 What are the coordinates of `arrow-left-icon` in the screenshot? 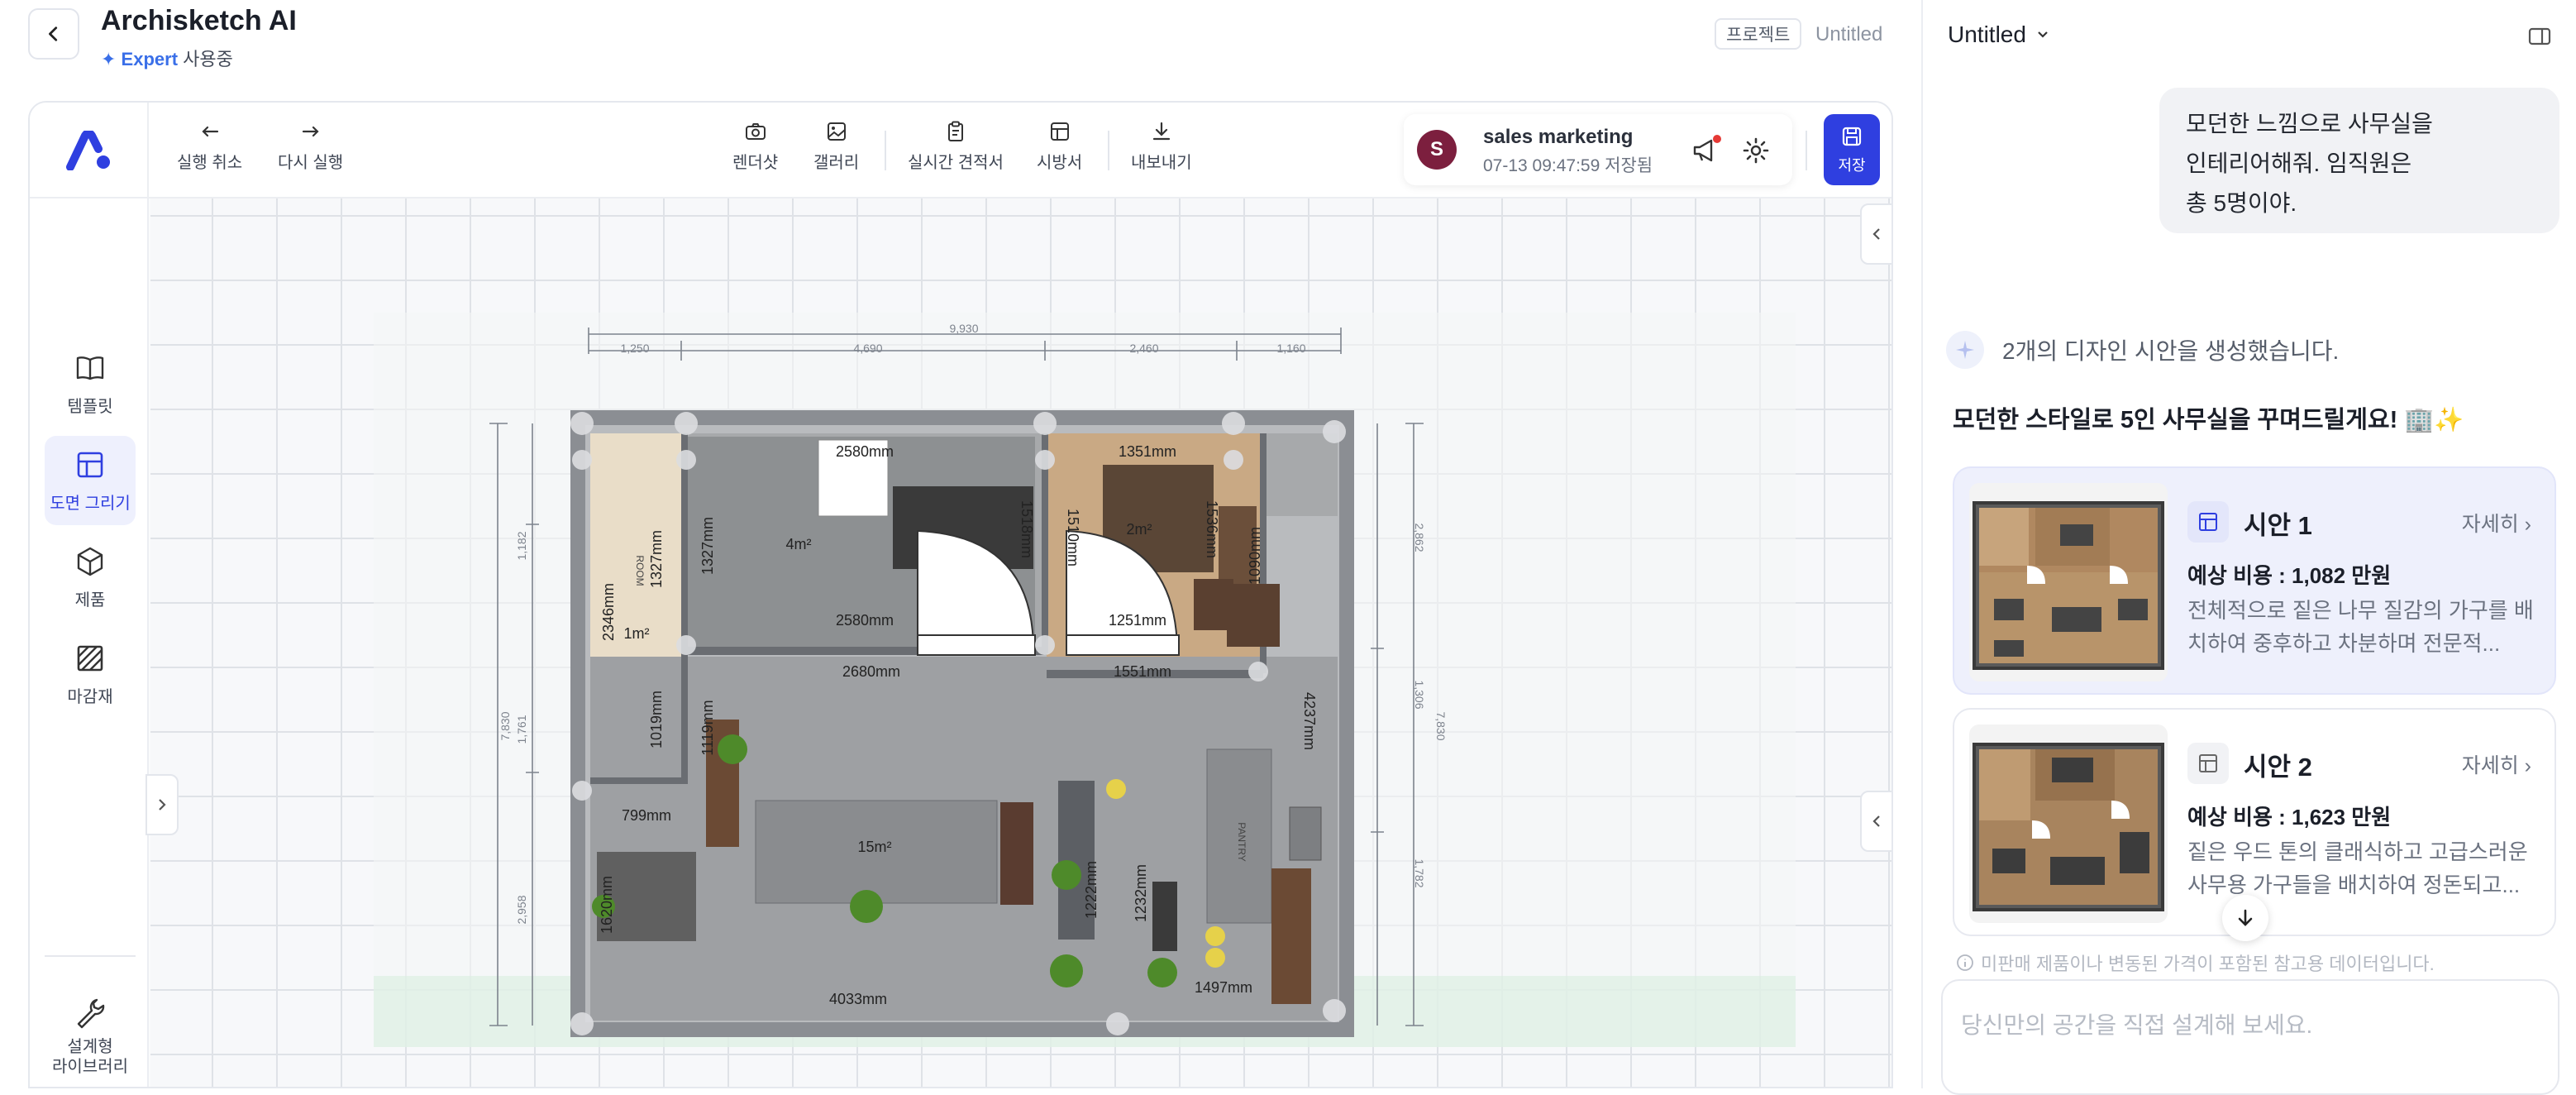 It's located at (210, 131).